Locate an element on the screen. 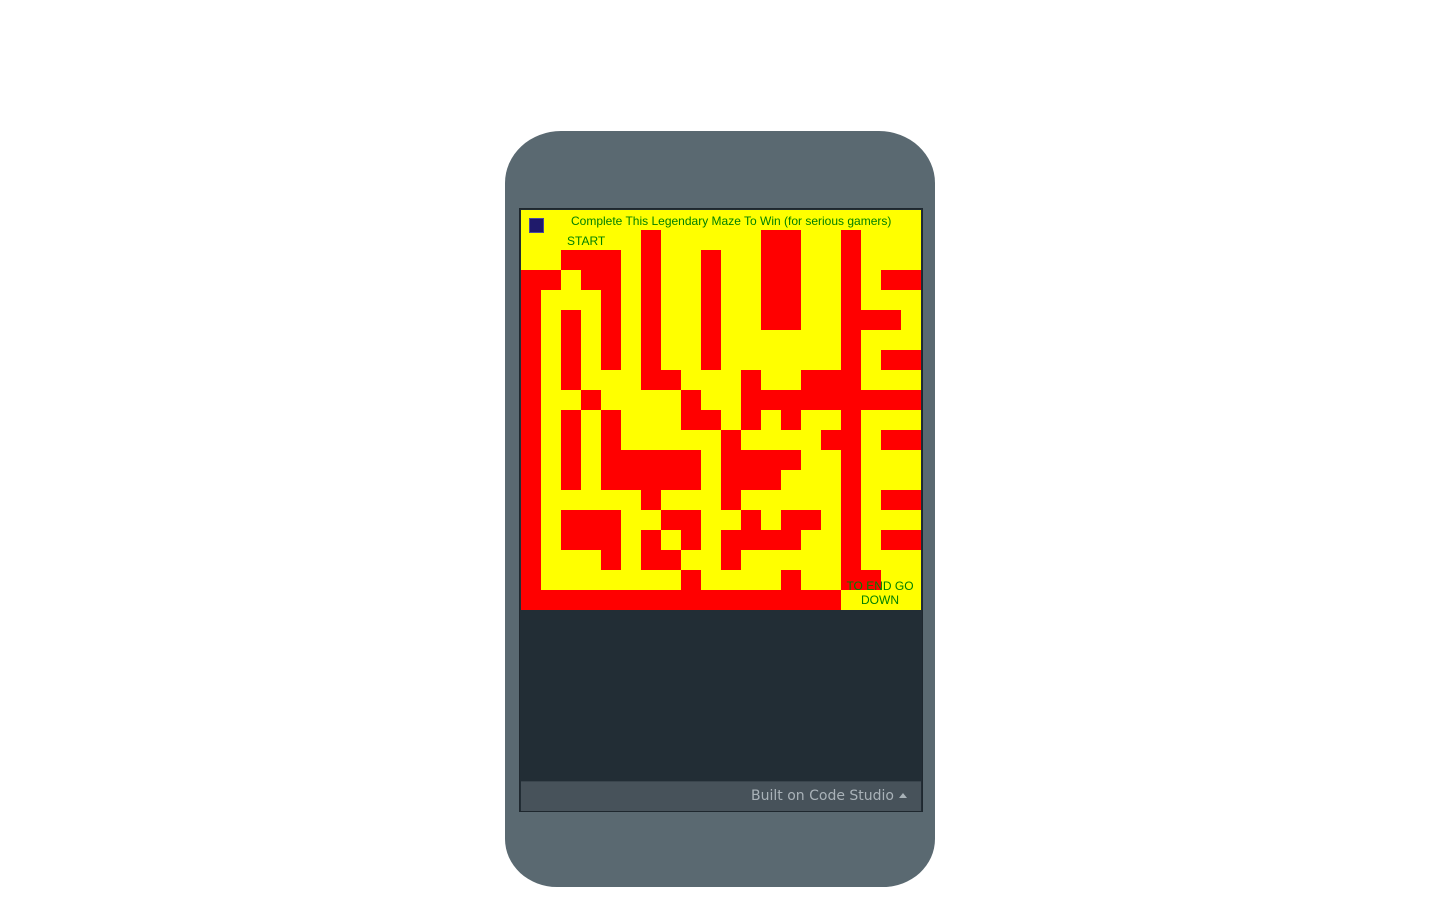 The width and height of the screenshot is (1440, 900). built-on-code-studio-link: Built on Code Studio is located at coordinates (829, 796).